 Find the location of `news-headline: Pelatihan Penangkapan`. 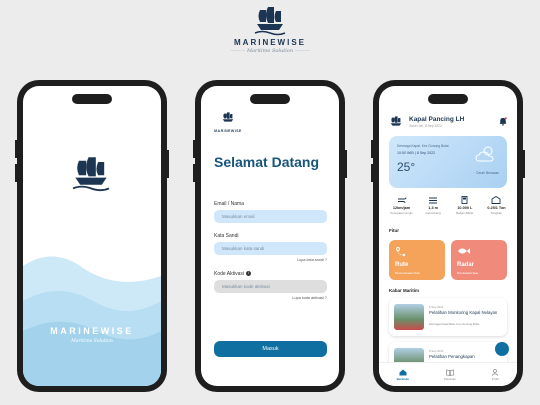

news-headline: Pelatihan Penangkapan is located at coordinates (452, 356).